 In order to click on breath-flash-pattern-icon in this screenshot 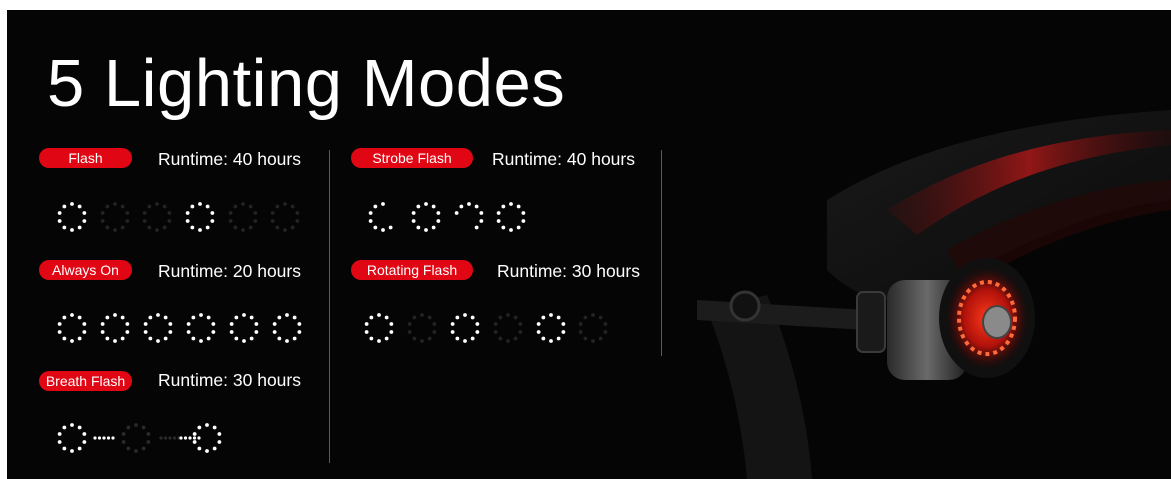, I will do `click(186, 438)`.